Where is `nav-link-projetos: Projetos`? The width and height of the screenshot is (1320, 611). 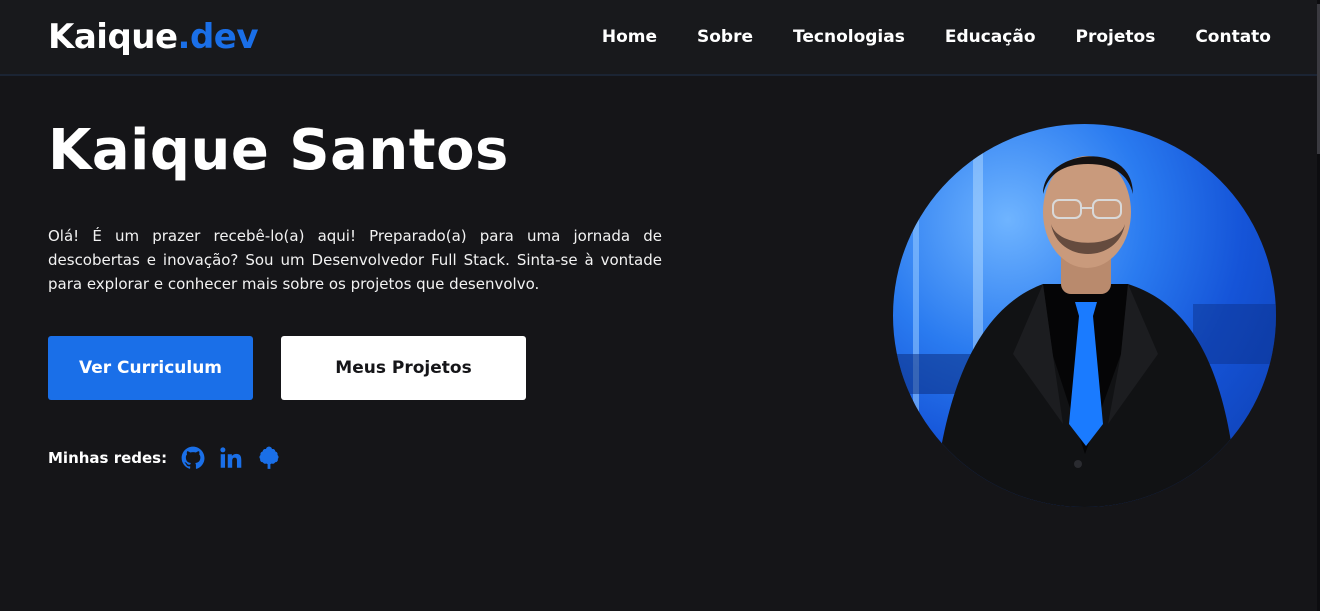
nav-link-projetos: Projetos is located at coordinates (1116, 37).